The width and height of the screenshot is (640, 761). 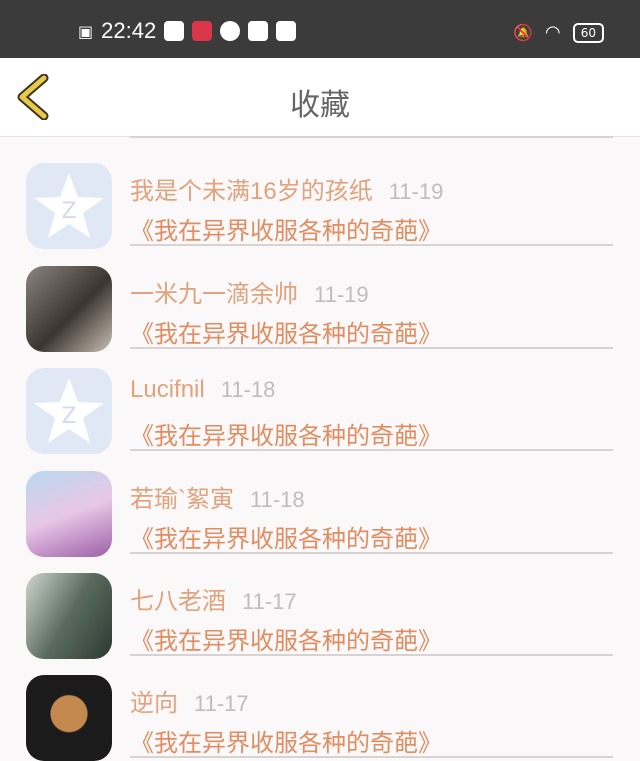 I want to click on user-name: 逆向, so click(x=154, y=703).